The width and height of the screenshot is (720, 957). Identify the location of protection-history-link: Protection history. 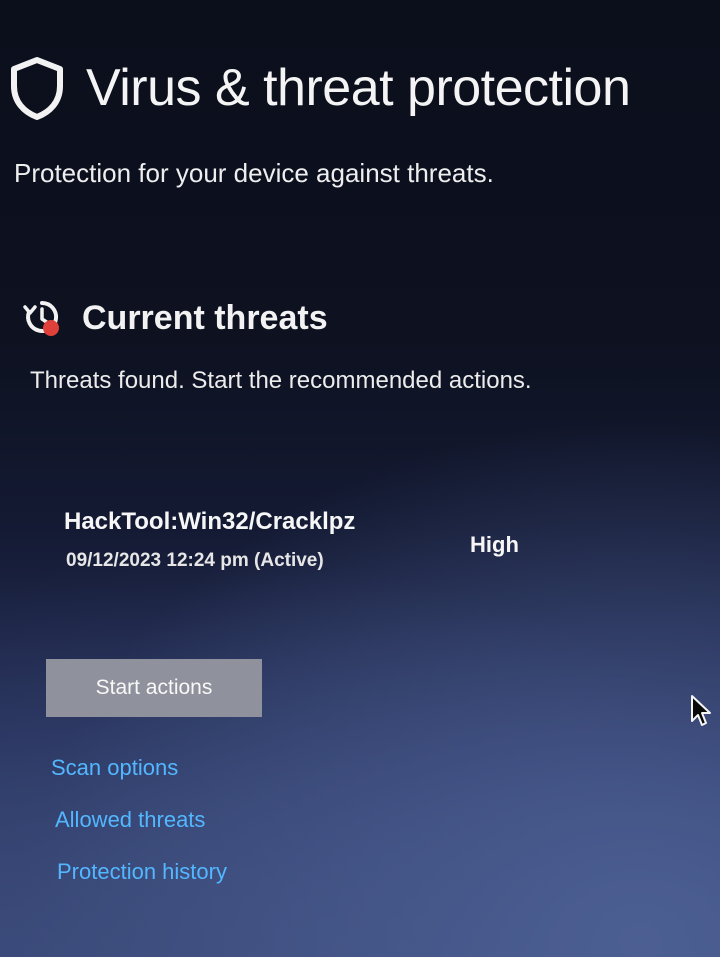
(142, 872).